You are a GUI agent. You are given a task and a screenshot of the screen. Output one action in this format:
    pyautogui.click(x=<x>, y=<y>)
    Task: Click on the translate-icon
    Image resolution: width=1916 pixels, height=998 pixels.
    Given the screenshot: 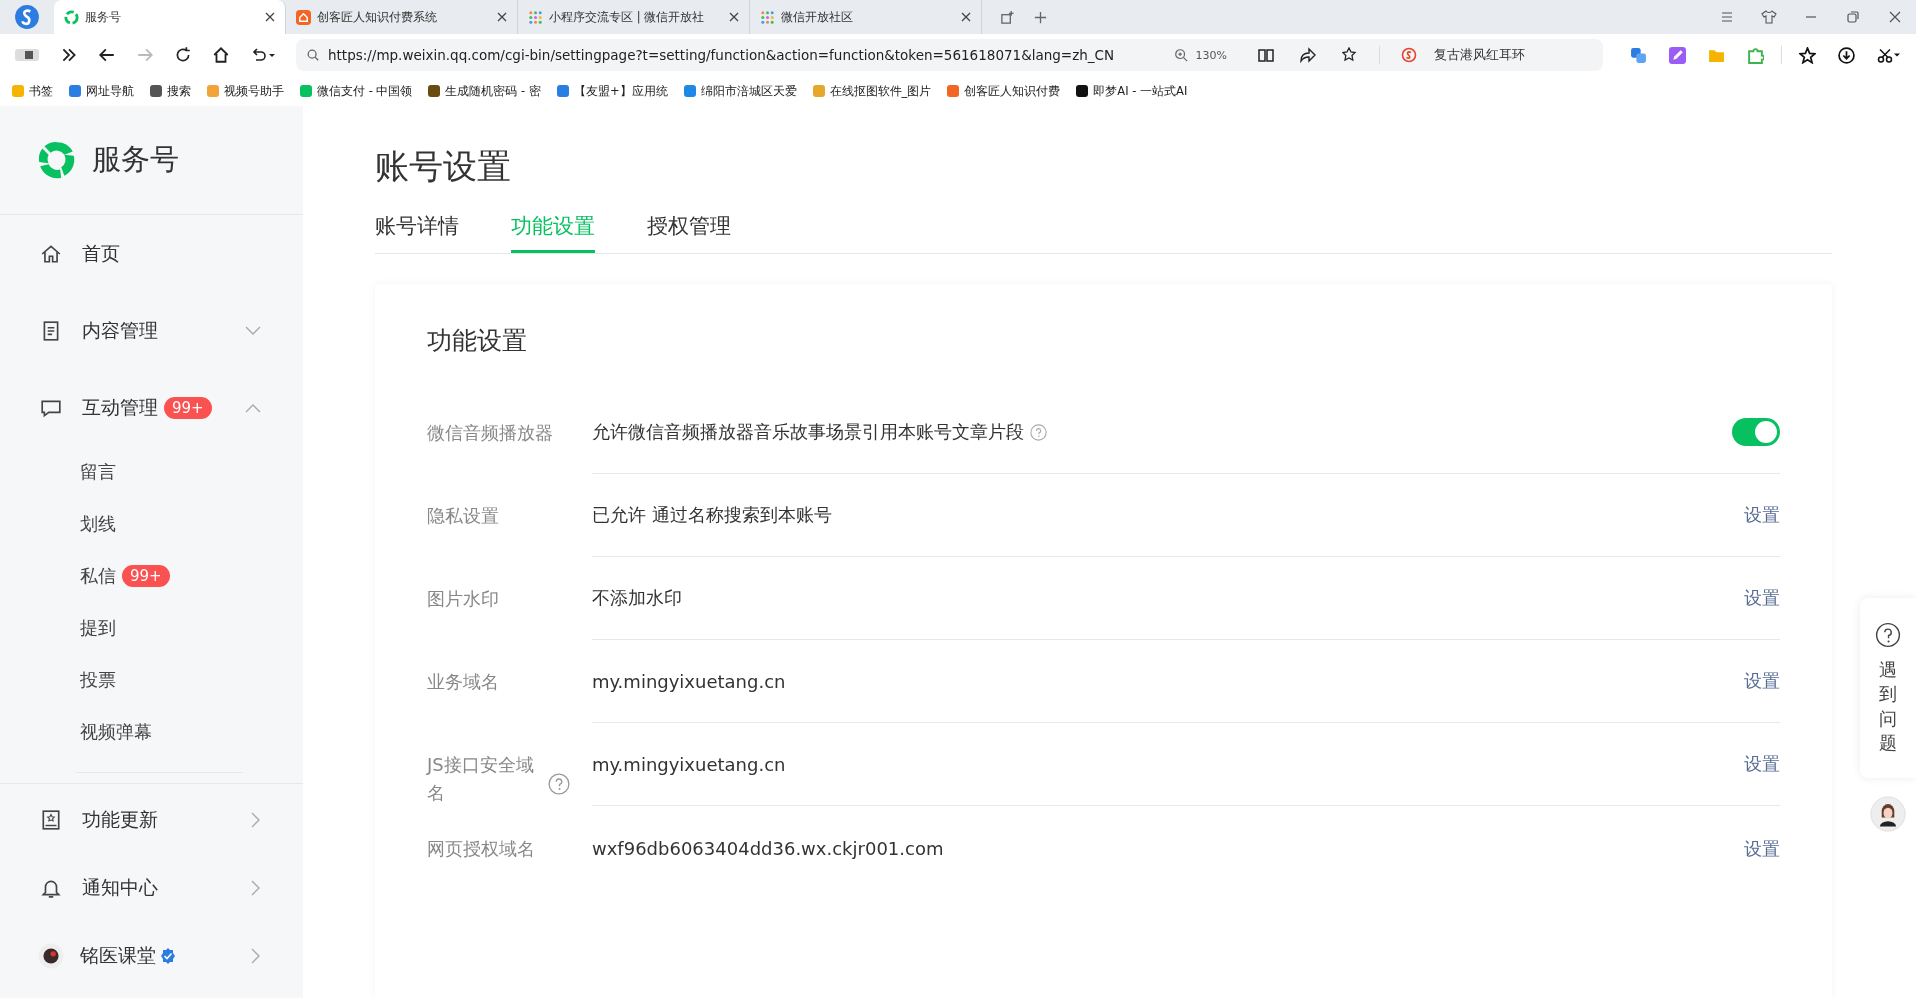 What is the action you would take?
    pyautogui.click(x=1638, y=55)
    